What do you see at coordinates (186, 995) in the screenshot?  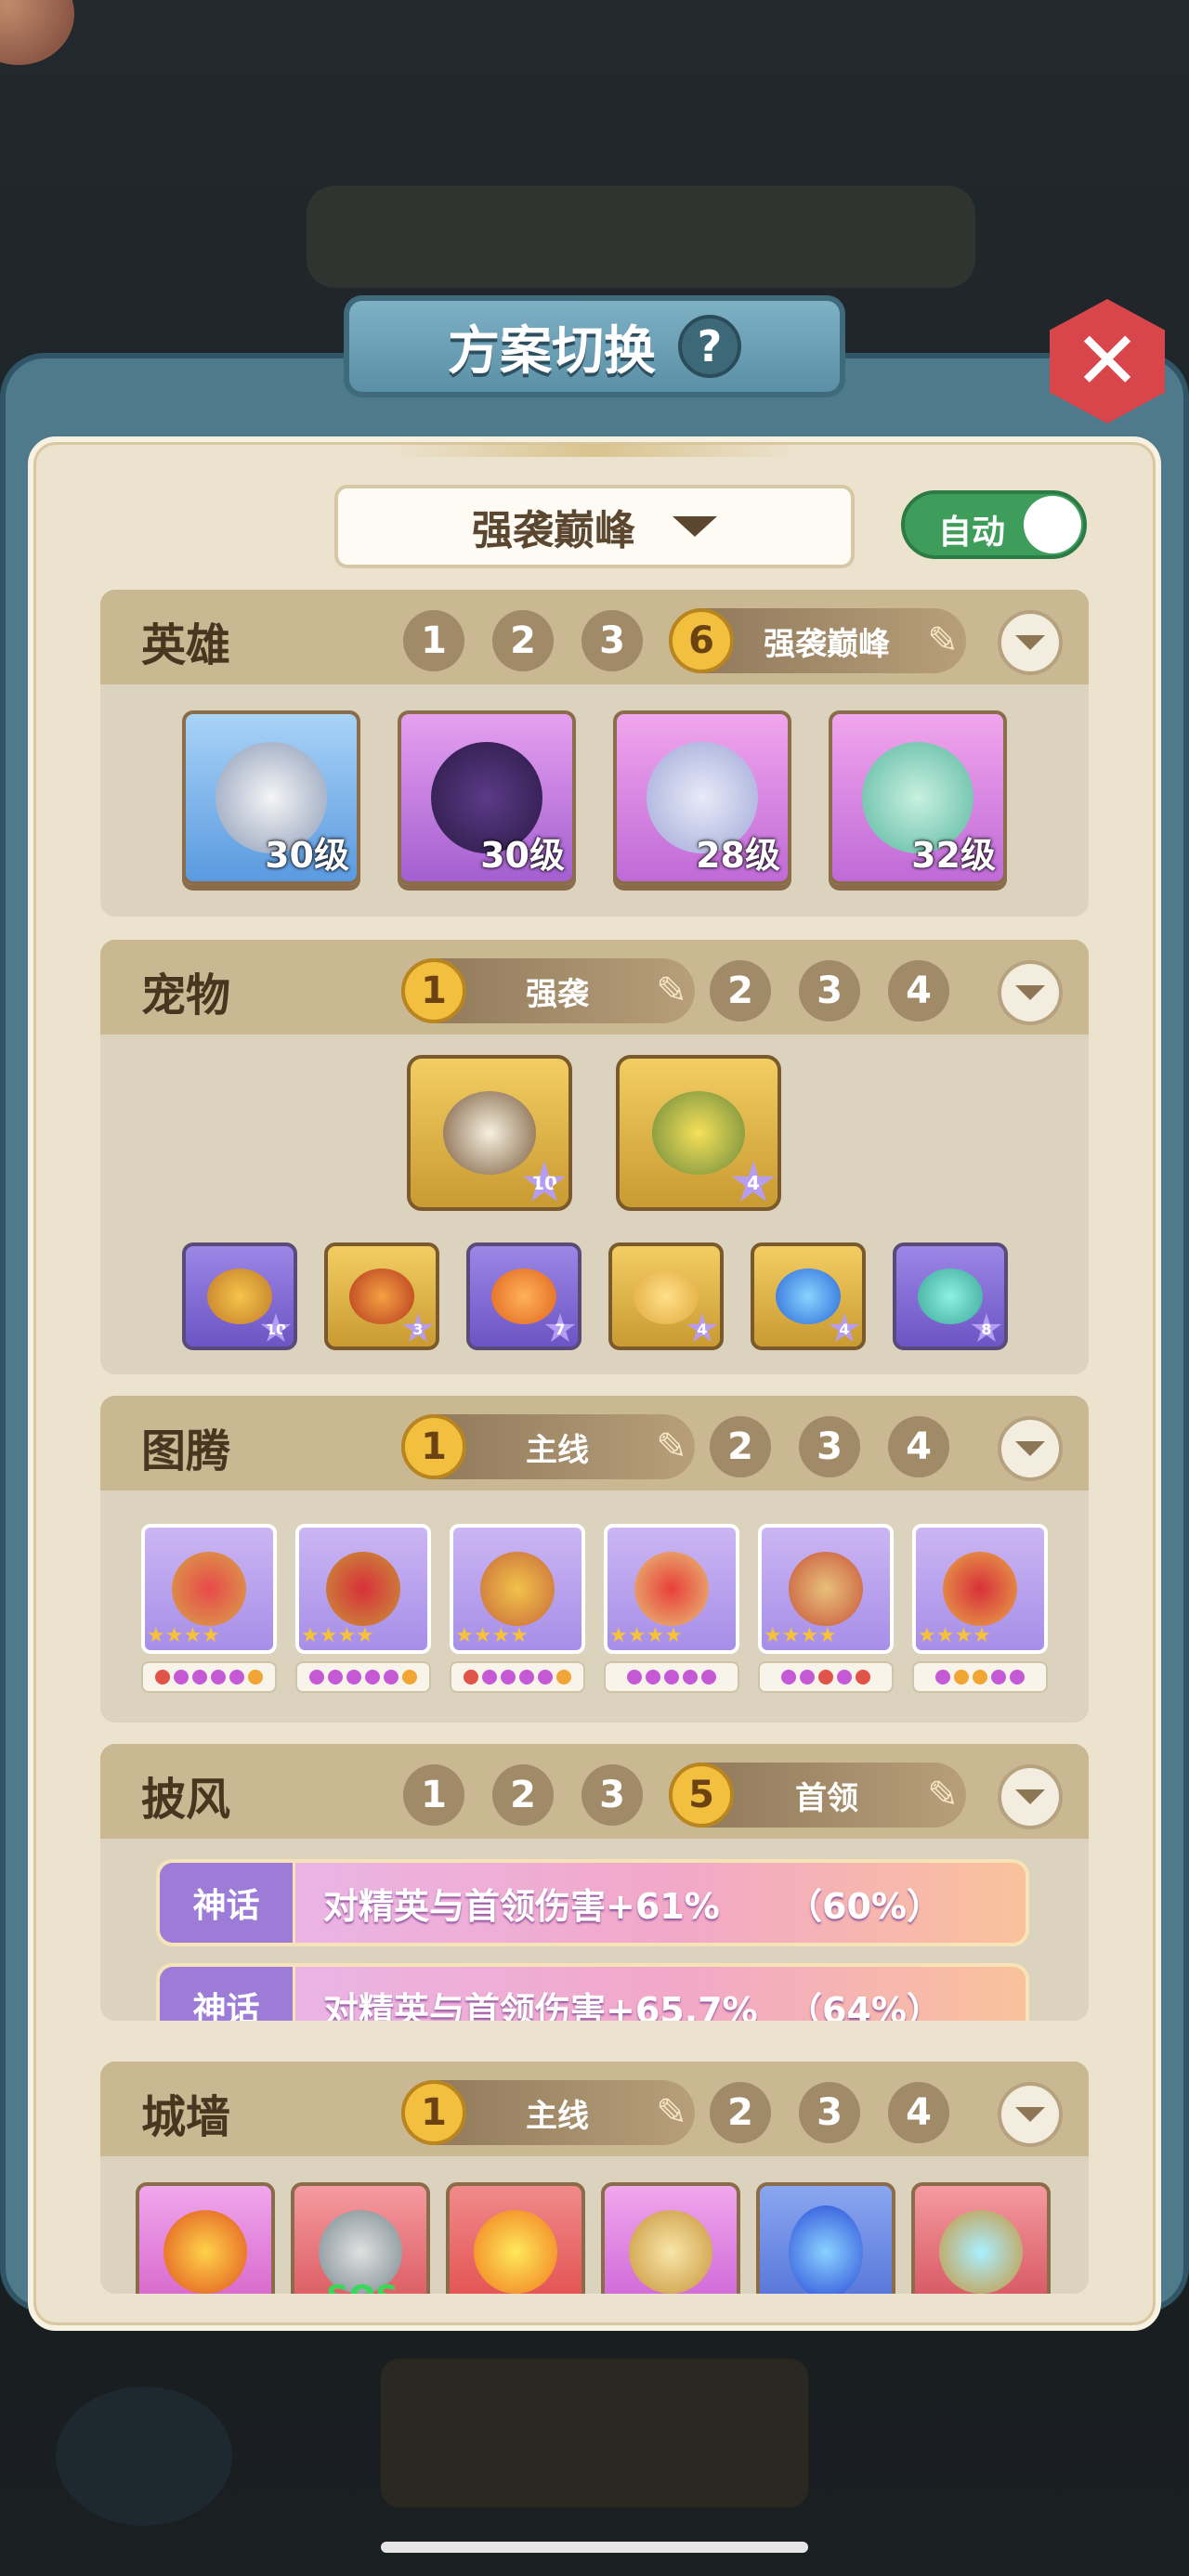 I see `section-title: 宠物` at bounding box center [186, 995].